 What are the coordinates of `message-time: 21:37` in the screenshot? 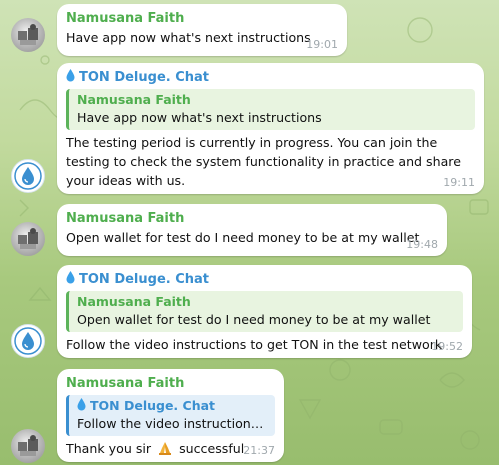 It's located at (259, 450).